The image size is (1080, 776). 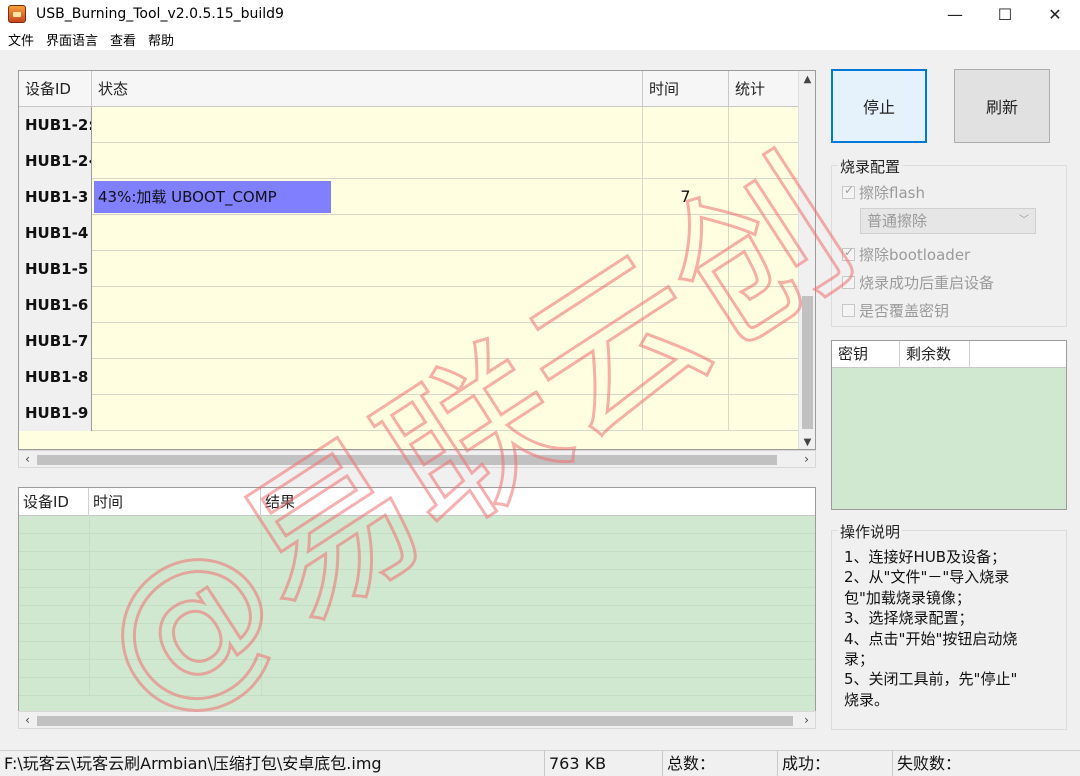 I want to click on scroll-up-arrow-icon: ▲, so click(x=807, y=79).